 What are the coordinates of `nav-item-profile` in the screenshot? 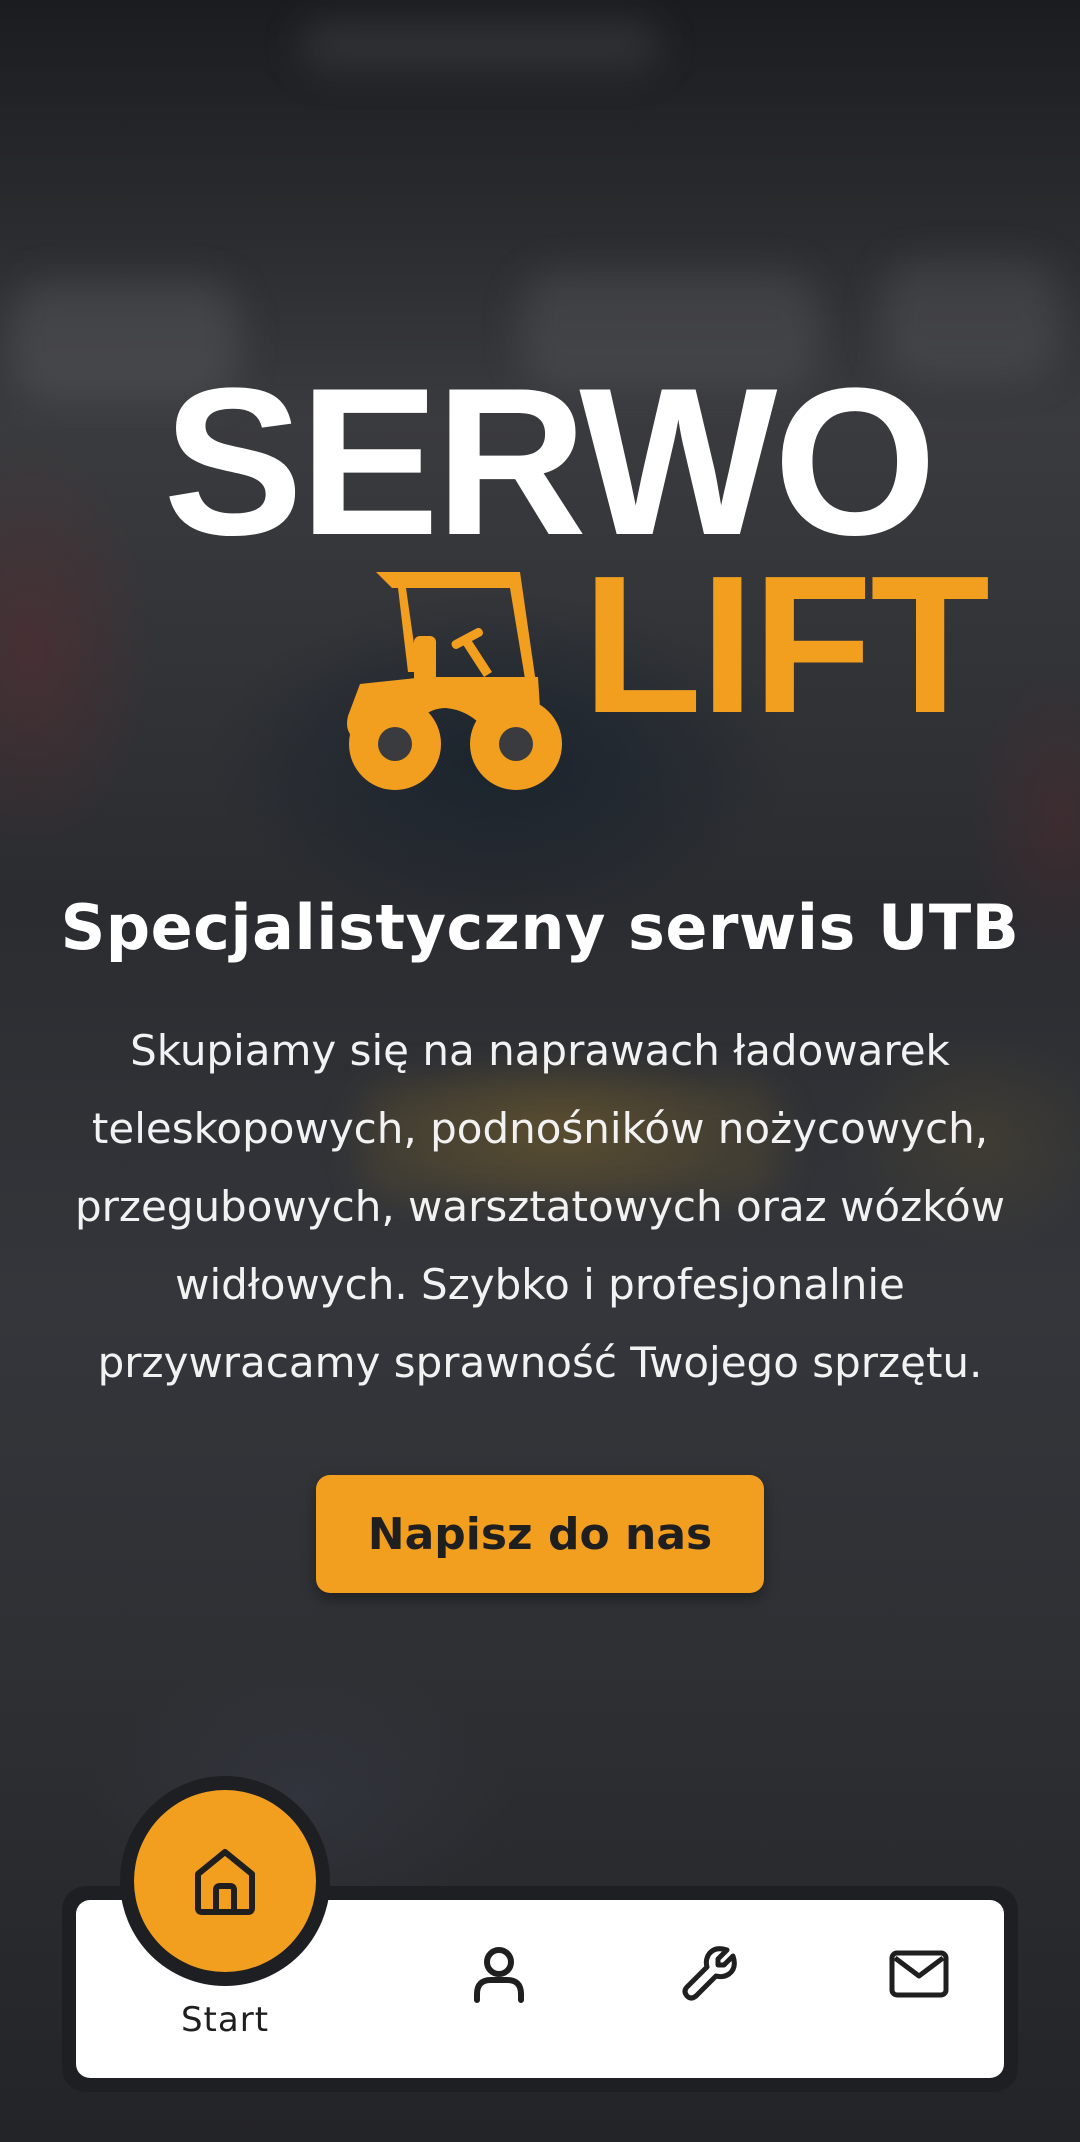 It's located at (499, 1989).